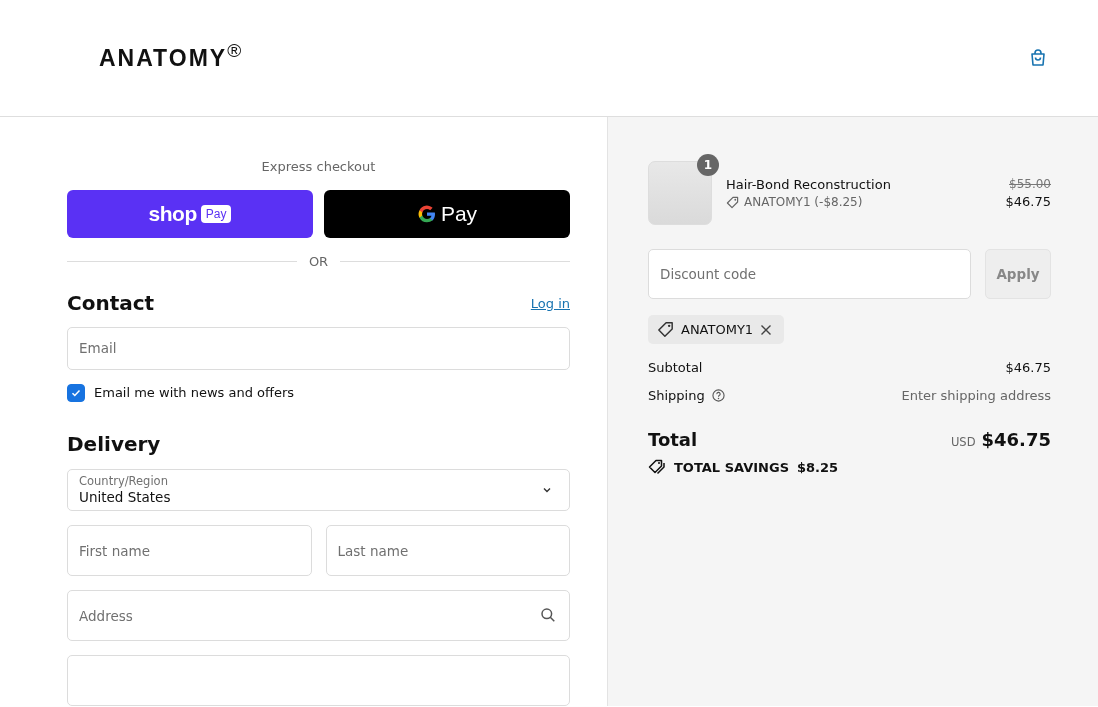  Describe the element at coordinates (809, 274) in the screenshot. I see `discount-code-field: Discount code` at that location.